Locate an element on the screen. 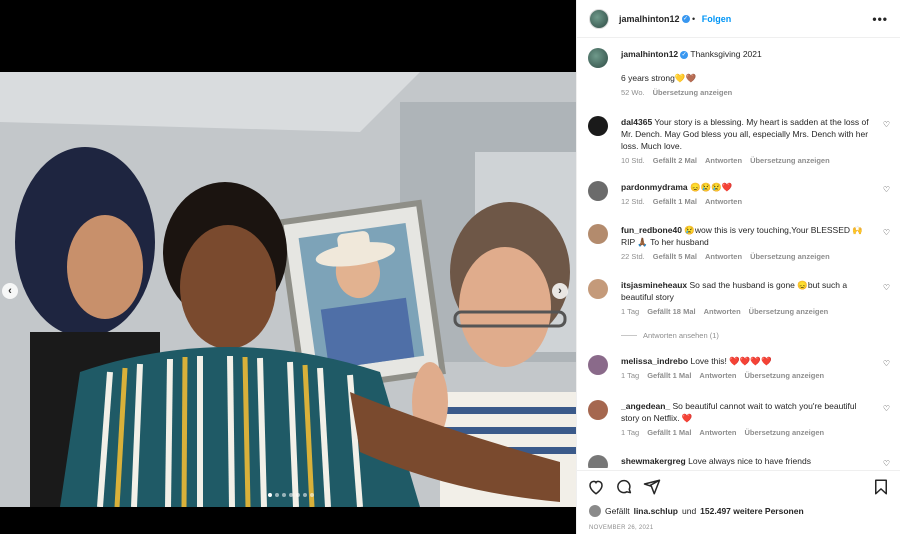 This screenshot has height=534, width=900. commenter-username: fun_redbone40 is located at coordinates (651, 230).